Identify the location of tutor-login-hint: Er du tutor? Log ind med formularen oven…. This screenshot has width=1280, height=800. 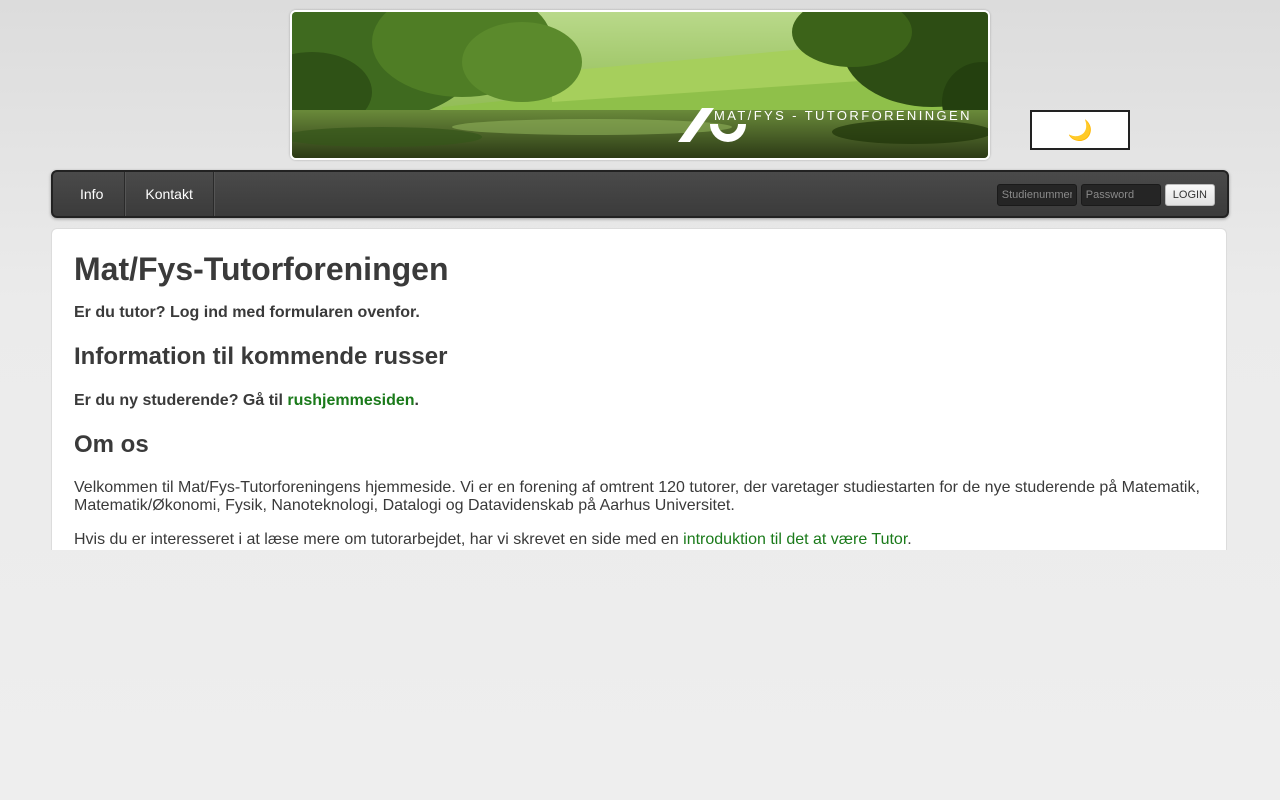
(247, 312).